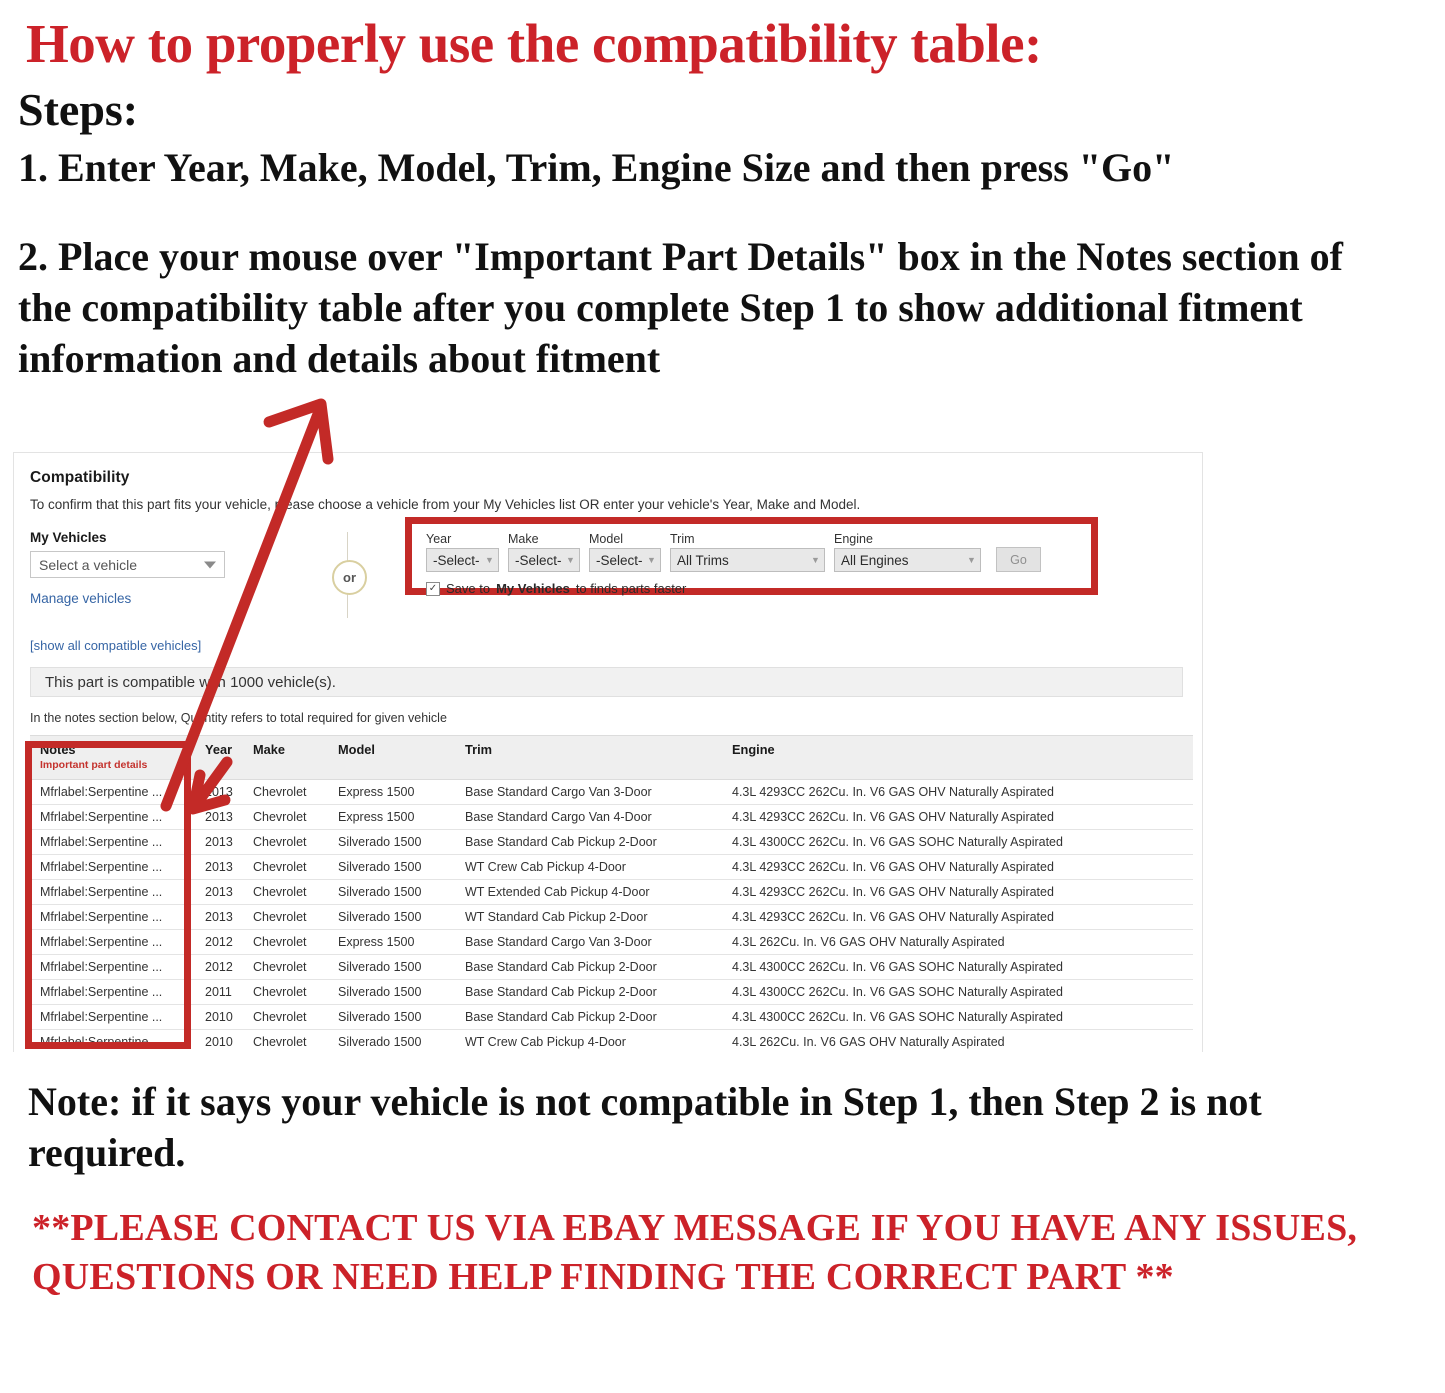 The width and height of the screenshot is (1445, 1393). I want to click on or-divider-label: or, so click(349, 577).